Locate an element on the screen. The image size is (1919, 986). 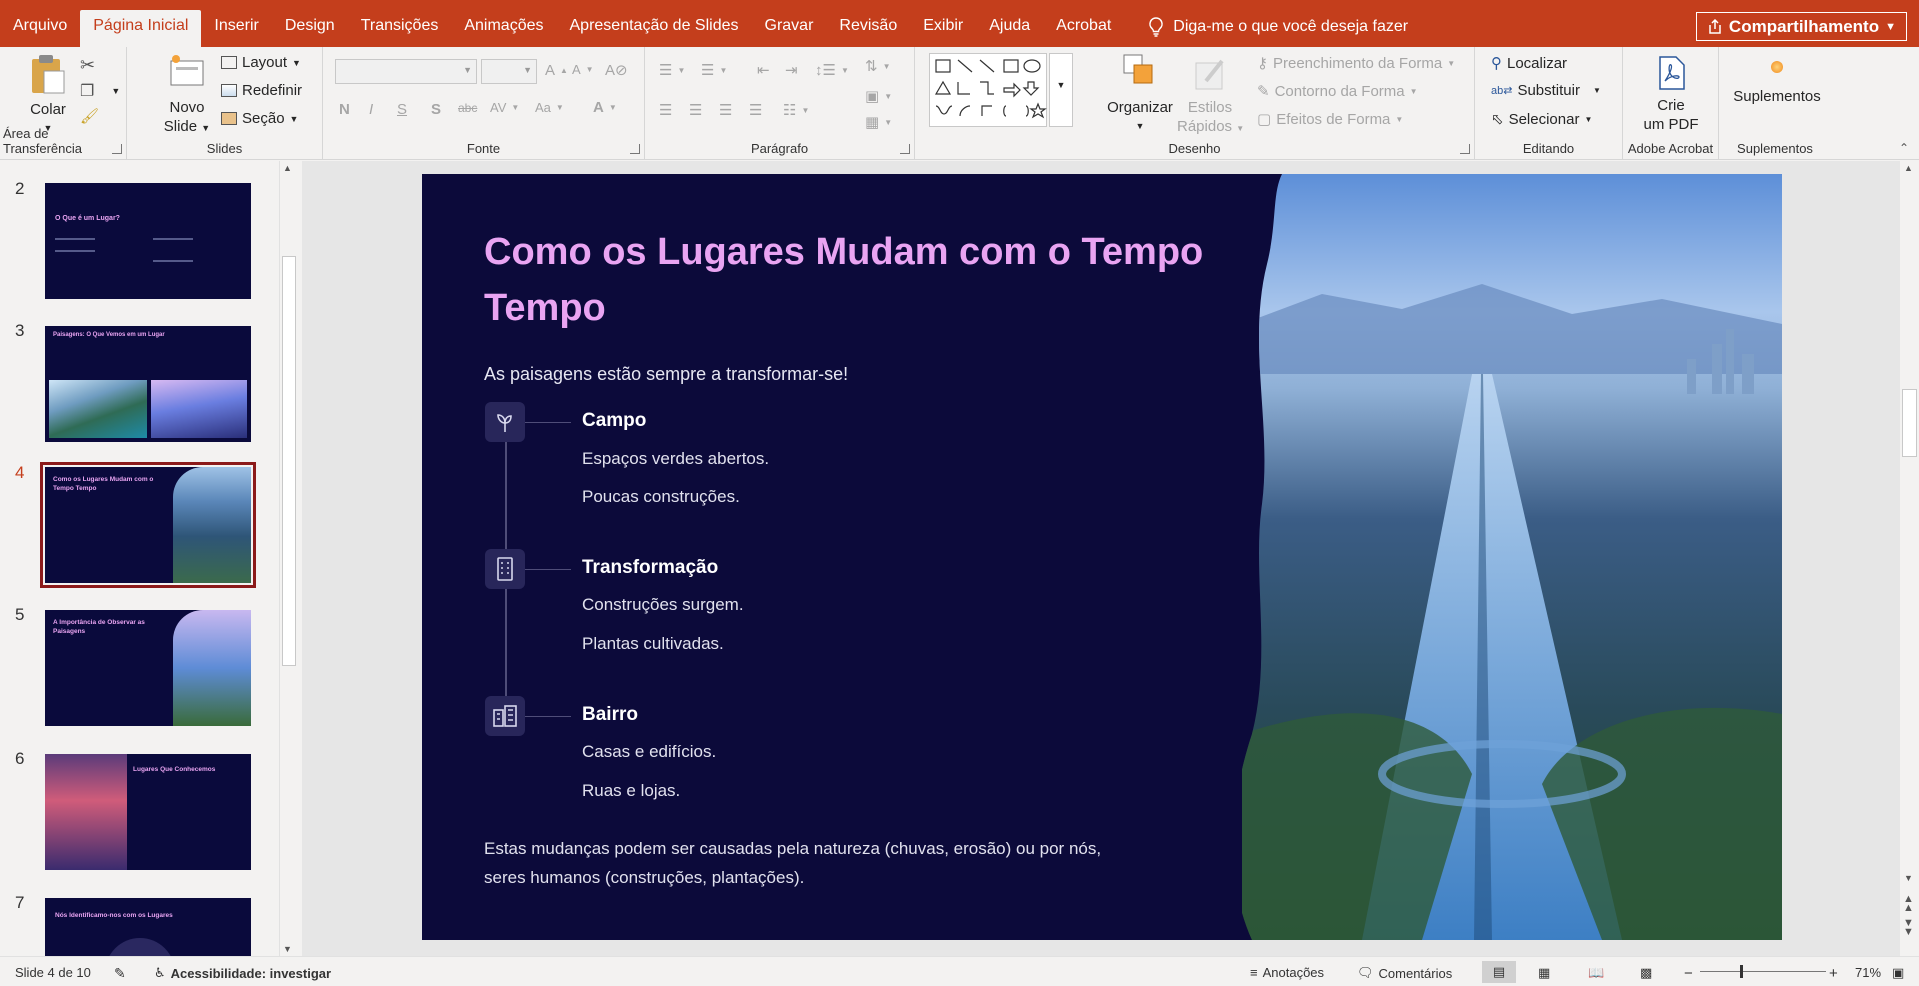
shape-outline-button: ✎ Contorno da Forma ▼ is located at coordinates (1337, 91).